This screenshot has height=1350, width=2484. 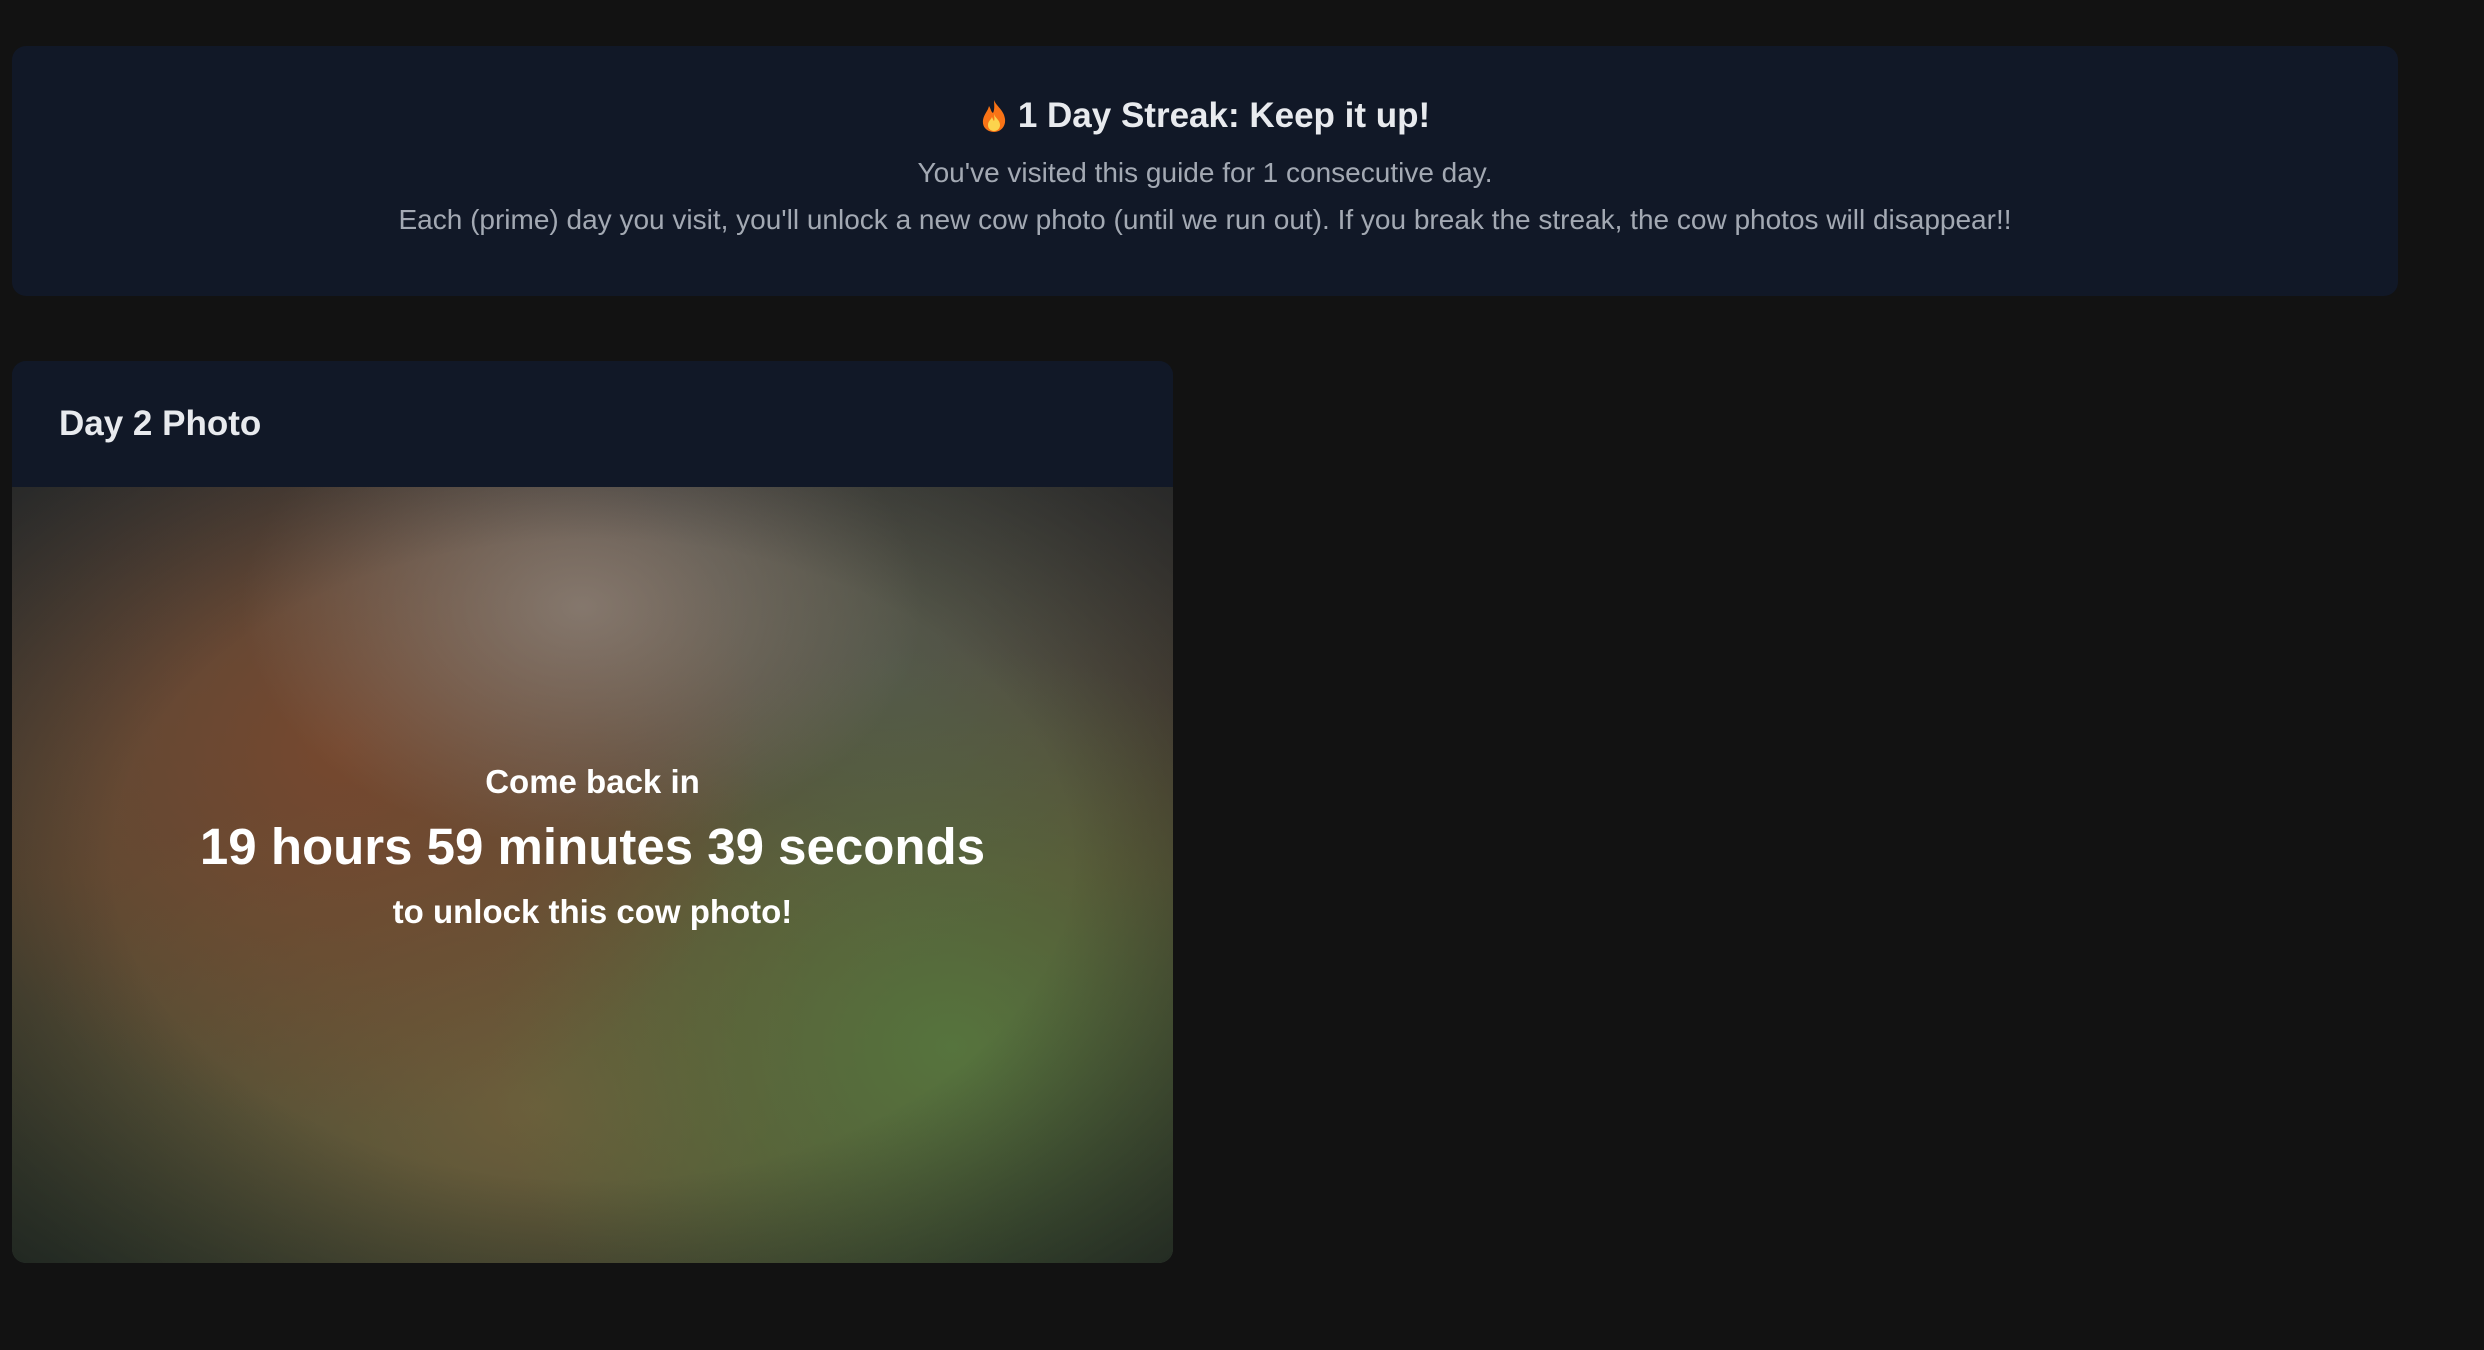 What do you see at coordinates (592, 911) in the screenshot?
I see `unlock-text: to unlock this cow photo!` at bounding box center [592, 911].